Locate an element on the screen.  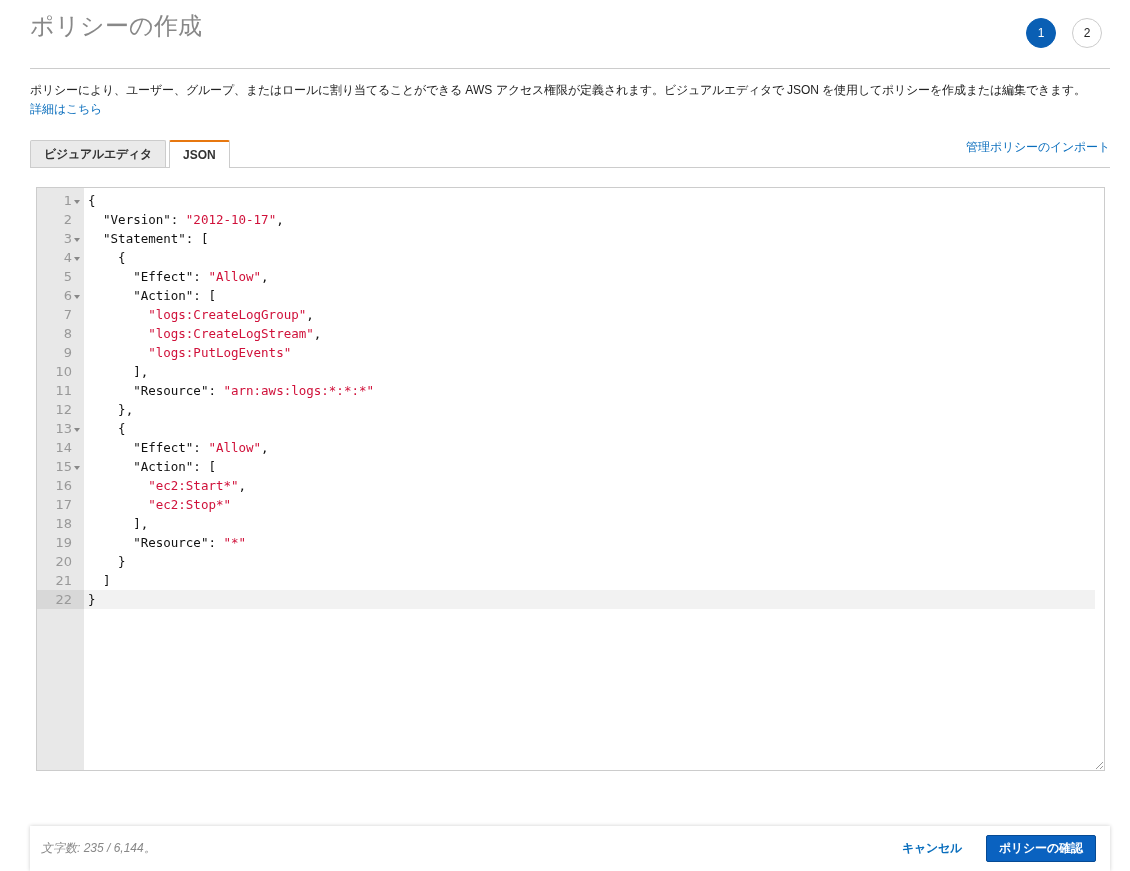
line-number: 20 is located at coordinates (64, 561).